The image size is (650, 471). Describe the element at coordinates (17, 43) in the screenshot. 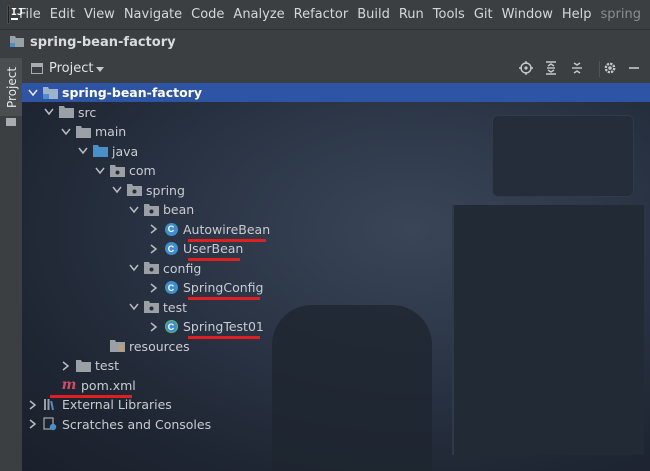

I see `project-folder-icon` at that location.